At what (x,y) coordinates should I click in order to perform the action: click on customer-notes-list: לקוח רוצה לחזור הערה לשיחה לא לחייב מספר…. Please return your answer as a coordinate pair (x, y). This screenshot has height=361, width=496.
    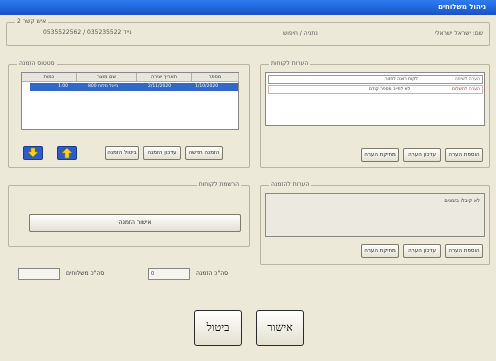
    Looking at the image, I should click on (375, 99).